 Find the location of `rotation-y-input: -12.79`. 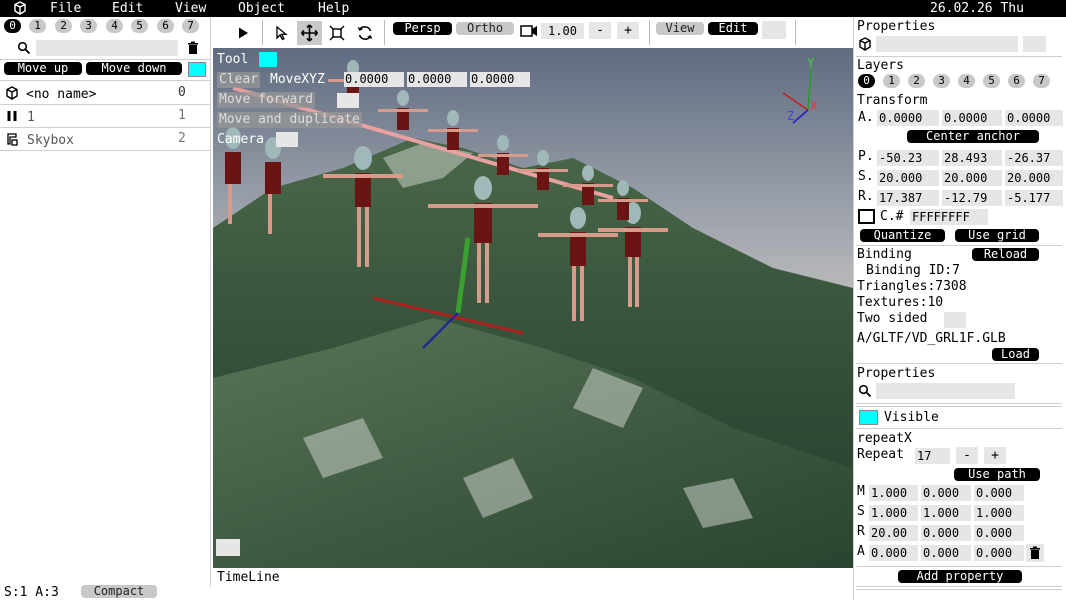

rotation-y-input: -12.79 is located at coordinates (972, 198).